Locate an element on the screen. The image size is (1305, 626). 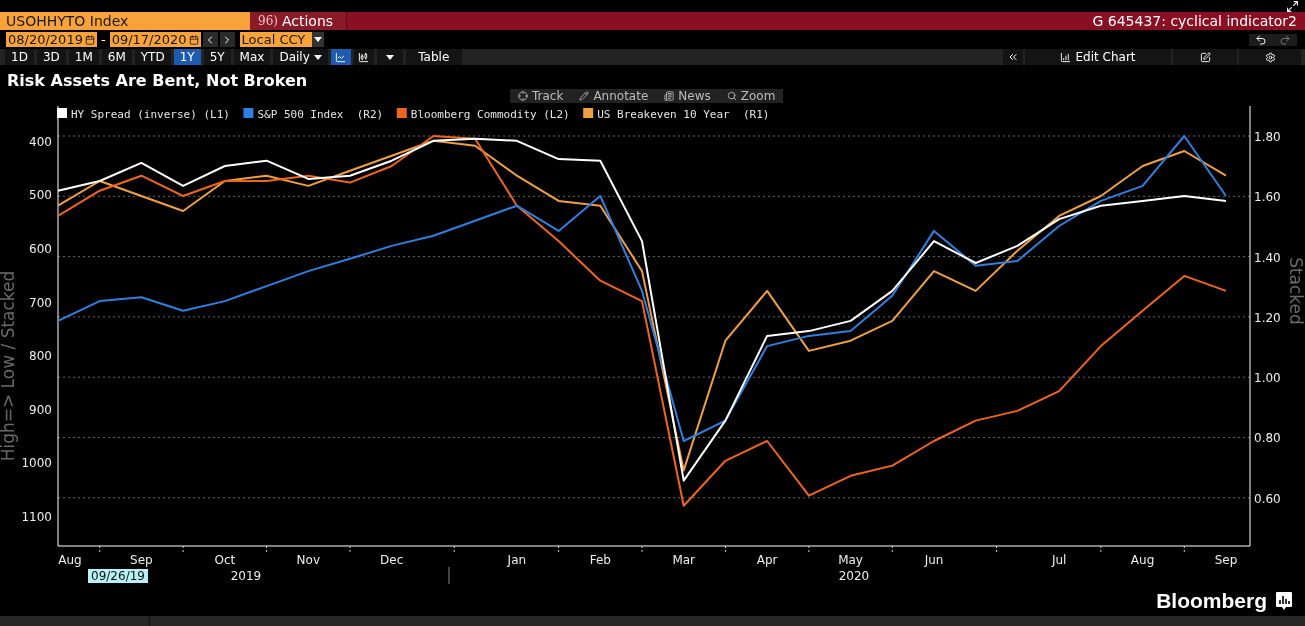
axis-label: Oct is located at coordinates (225, 560).